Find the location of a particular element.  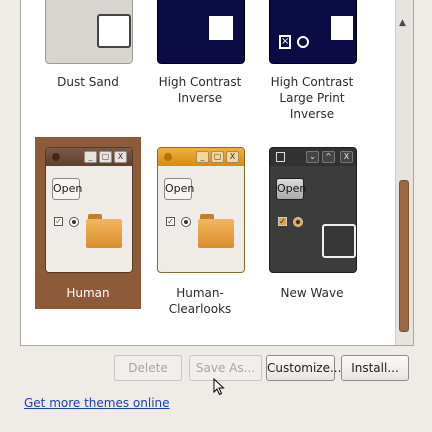

theme-name: Human is located at coordinates (88, 293).